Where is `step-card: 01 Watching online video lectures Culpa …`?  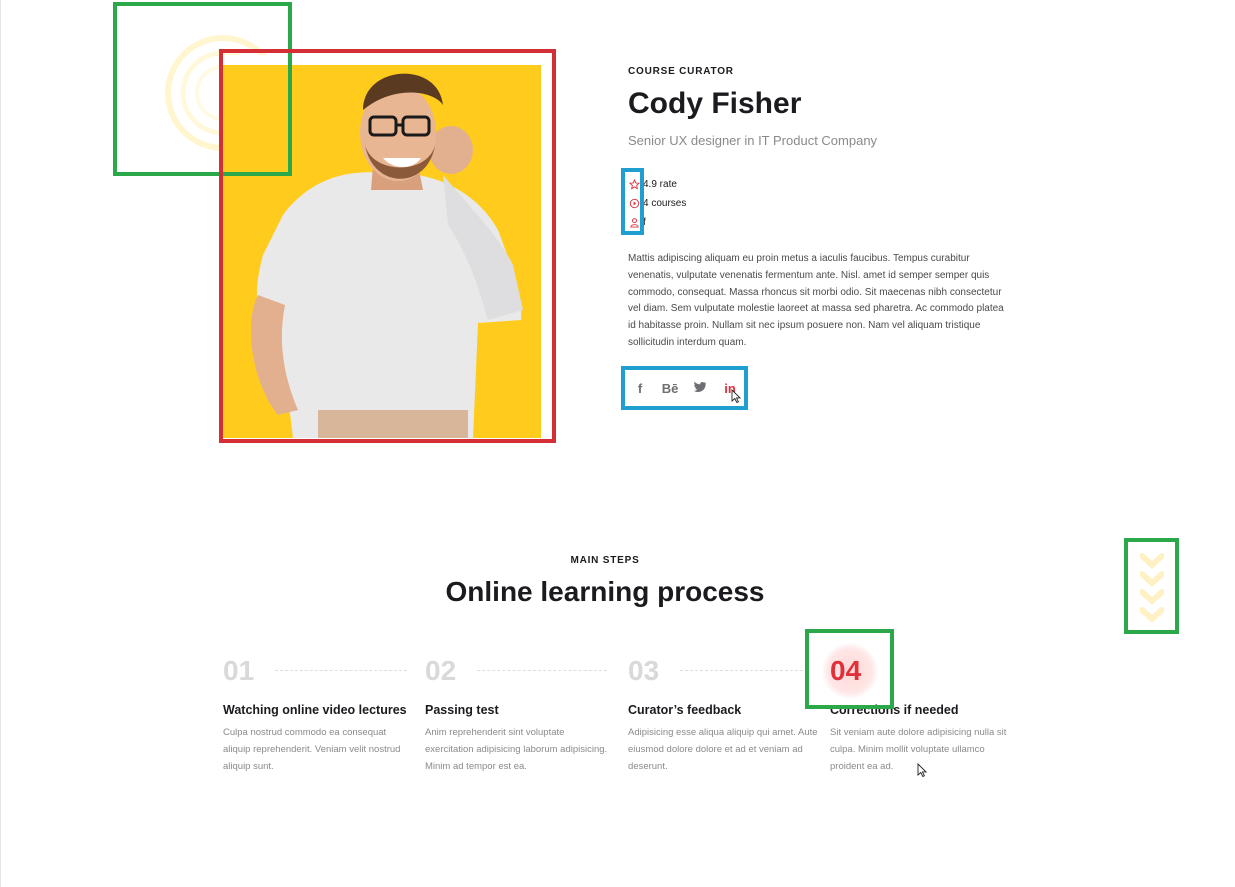
step-card: 01 Watching online video lectures Culpa … is located at coordinates (318, 713).